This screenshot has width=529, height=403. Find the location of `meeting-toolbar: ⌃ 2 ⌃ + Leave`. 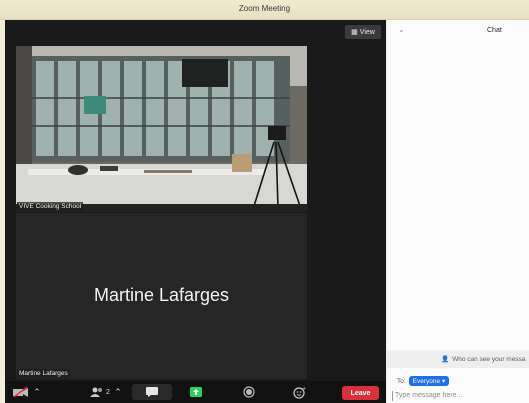

meeting-toolbar: ⌃ 2 ⌃ + Leave is located at coordinates (195, 392).